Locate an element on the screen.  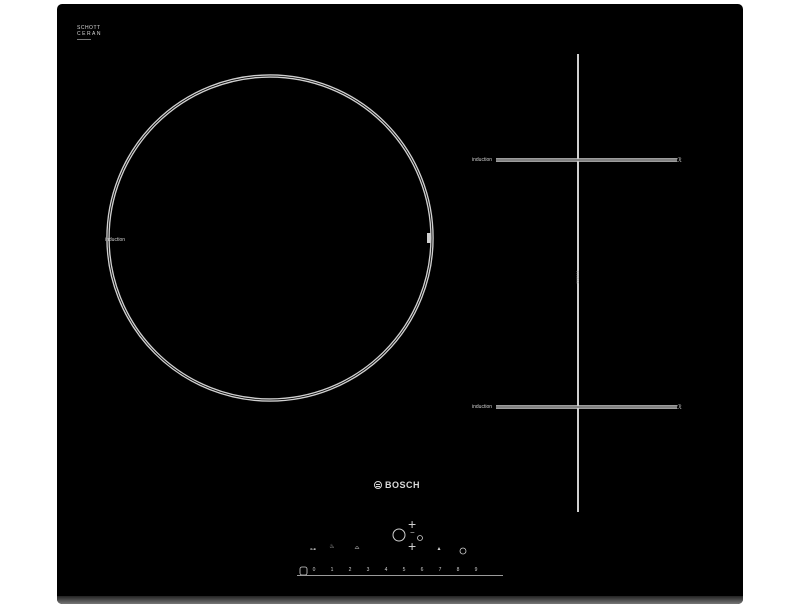
level-3: 3 is located at coordinates (368, 570).